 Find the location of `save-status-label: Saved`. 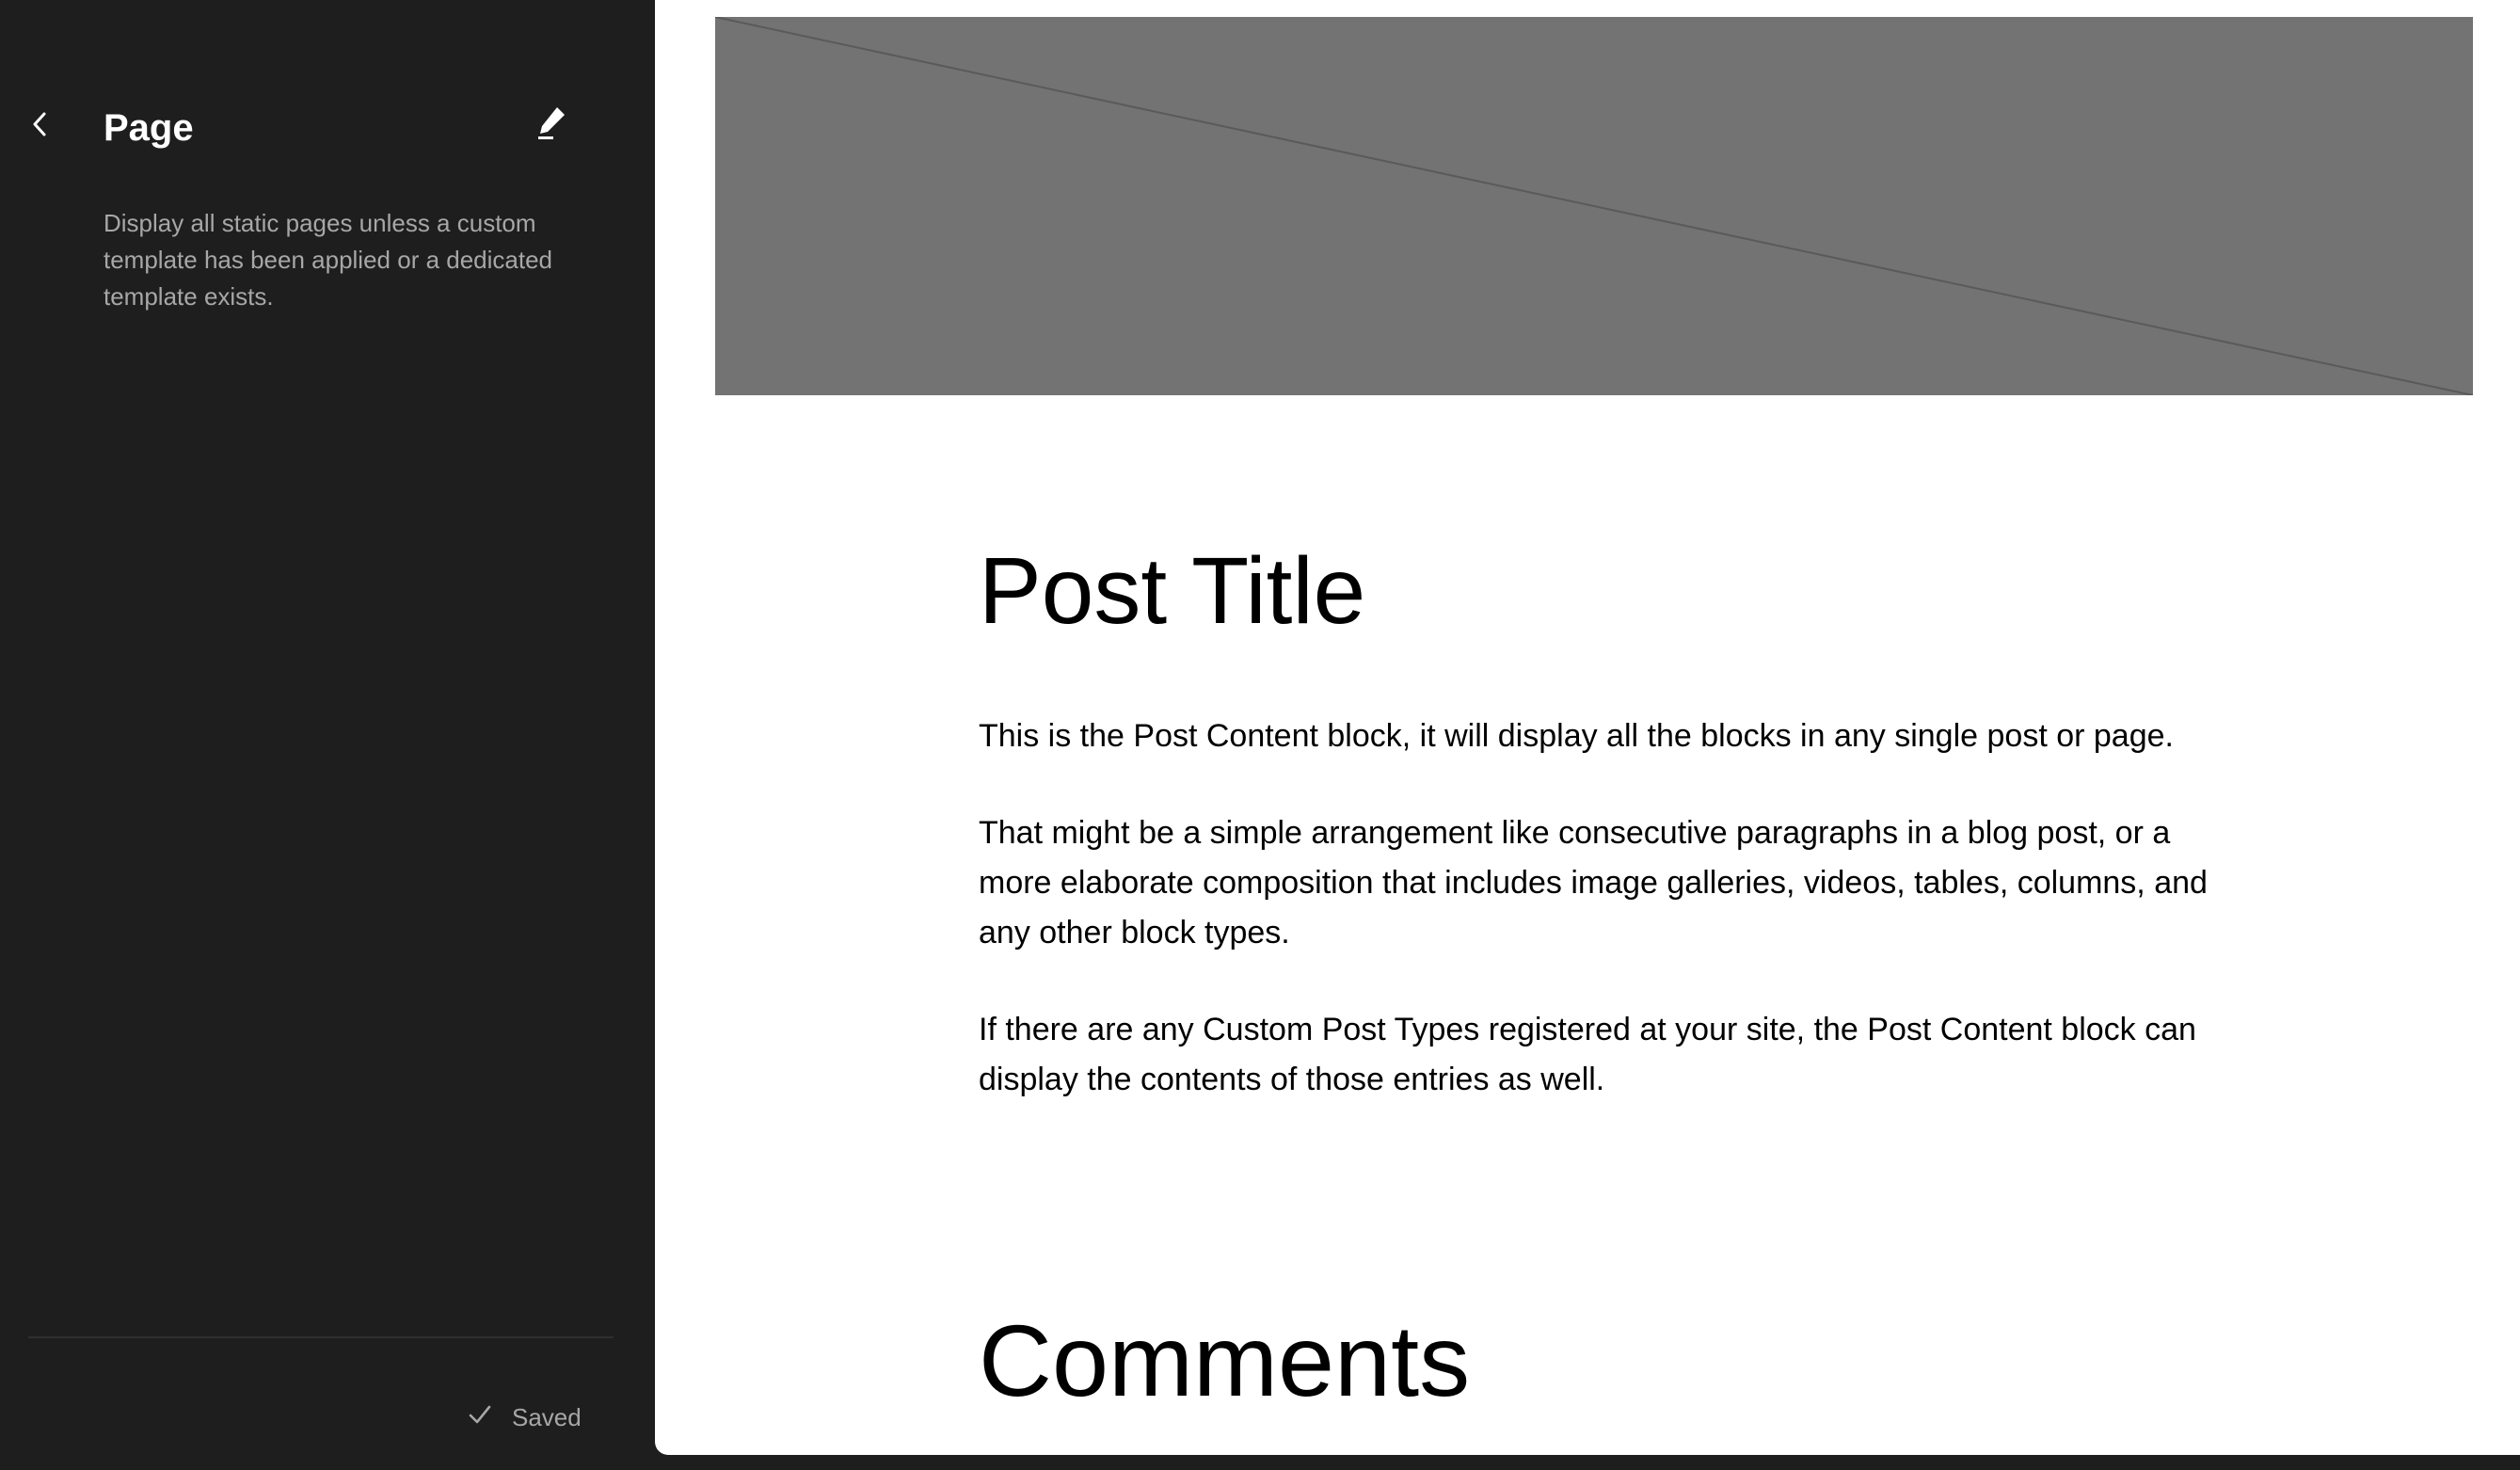

save-status-label: Saved is located at coordinates (547, 1416).